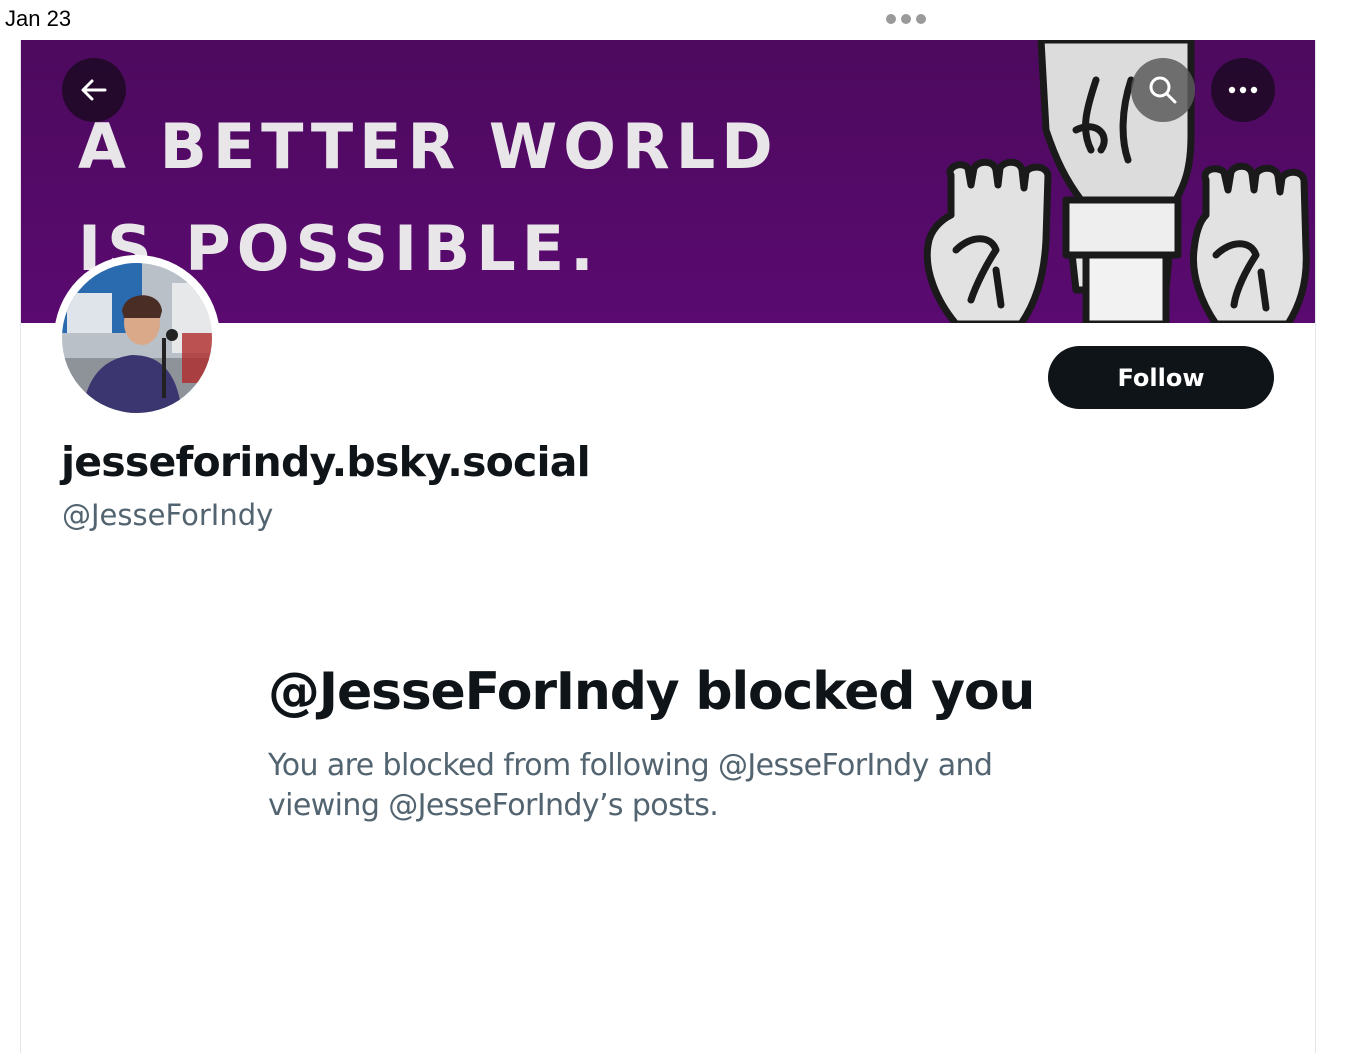 The image size is (1345, 1053). I want to click on more-options-button, so click(1243, 90).